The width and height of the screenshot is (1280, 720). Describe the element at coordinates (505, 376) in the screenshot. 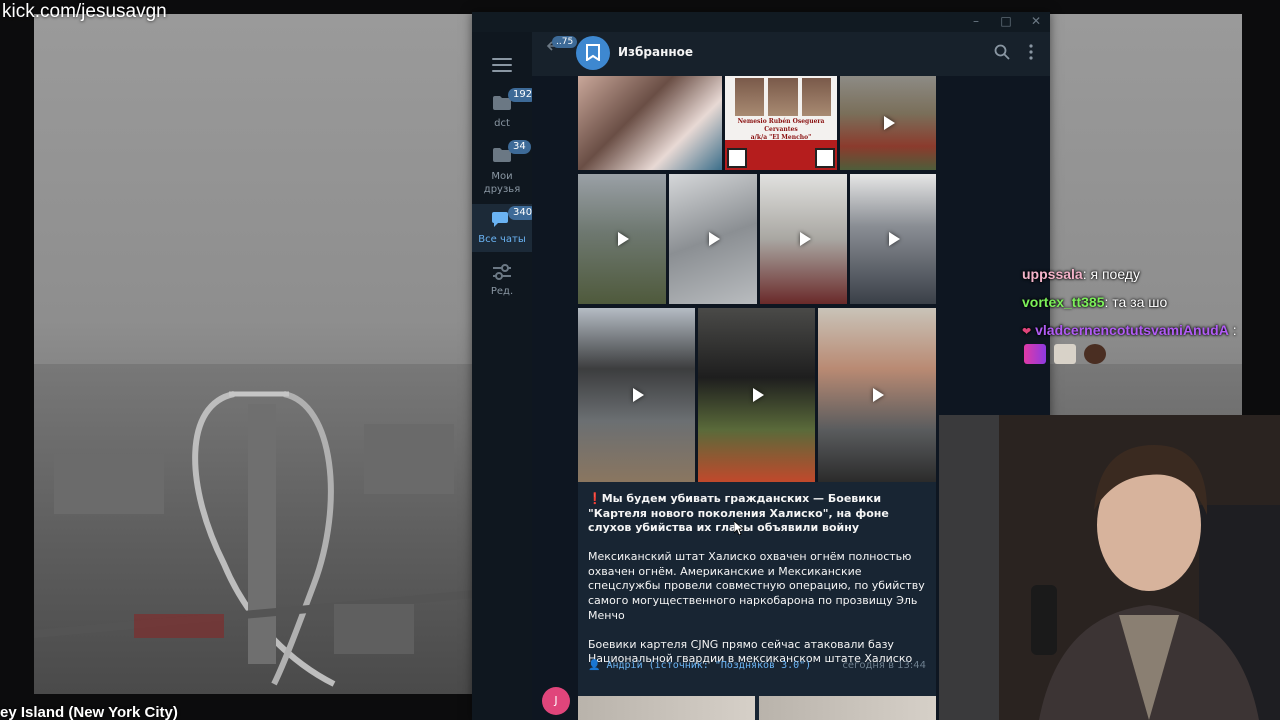

I see `folder-sidebar: 192 dct 34 Мои друзья 340 Все чаты Ред.` at that location.